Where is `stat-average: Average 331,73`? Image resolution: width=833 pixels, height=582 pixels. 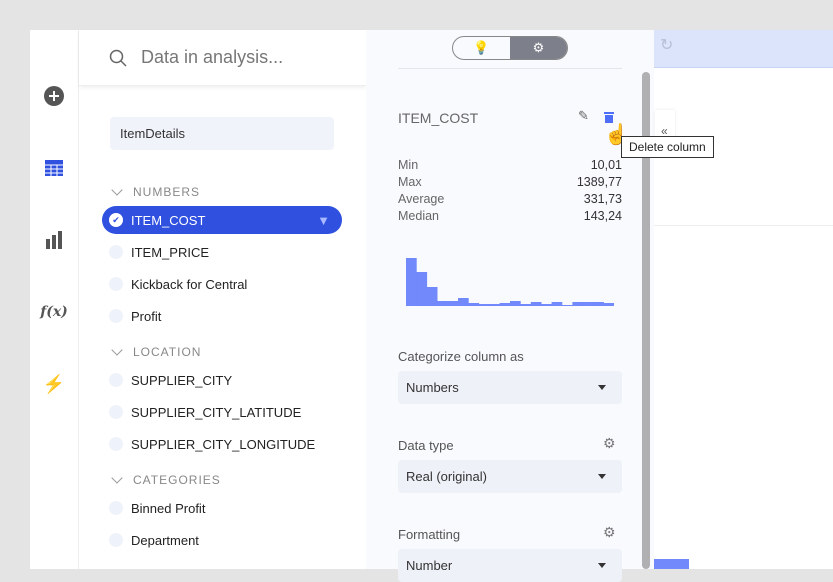
stat-average: Average 331,73 is located at coordinates (510, 199).